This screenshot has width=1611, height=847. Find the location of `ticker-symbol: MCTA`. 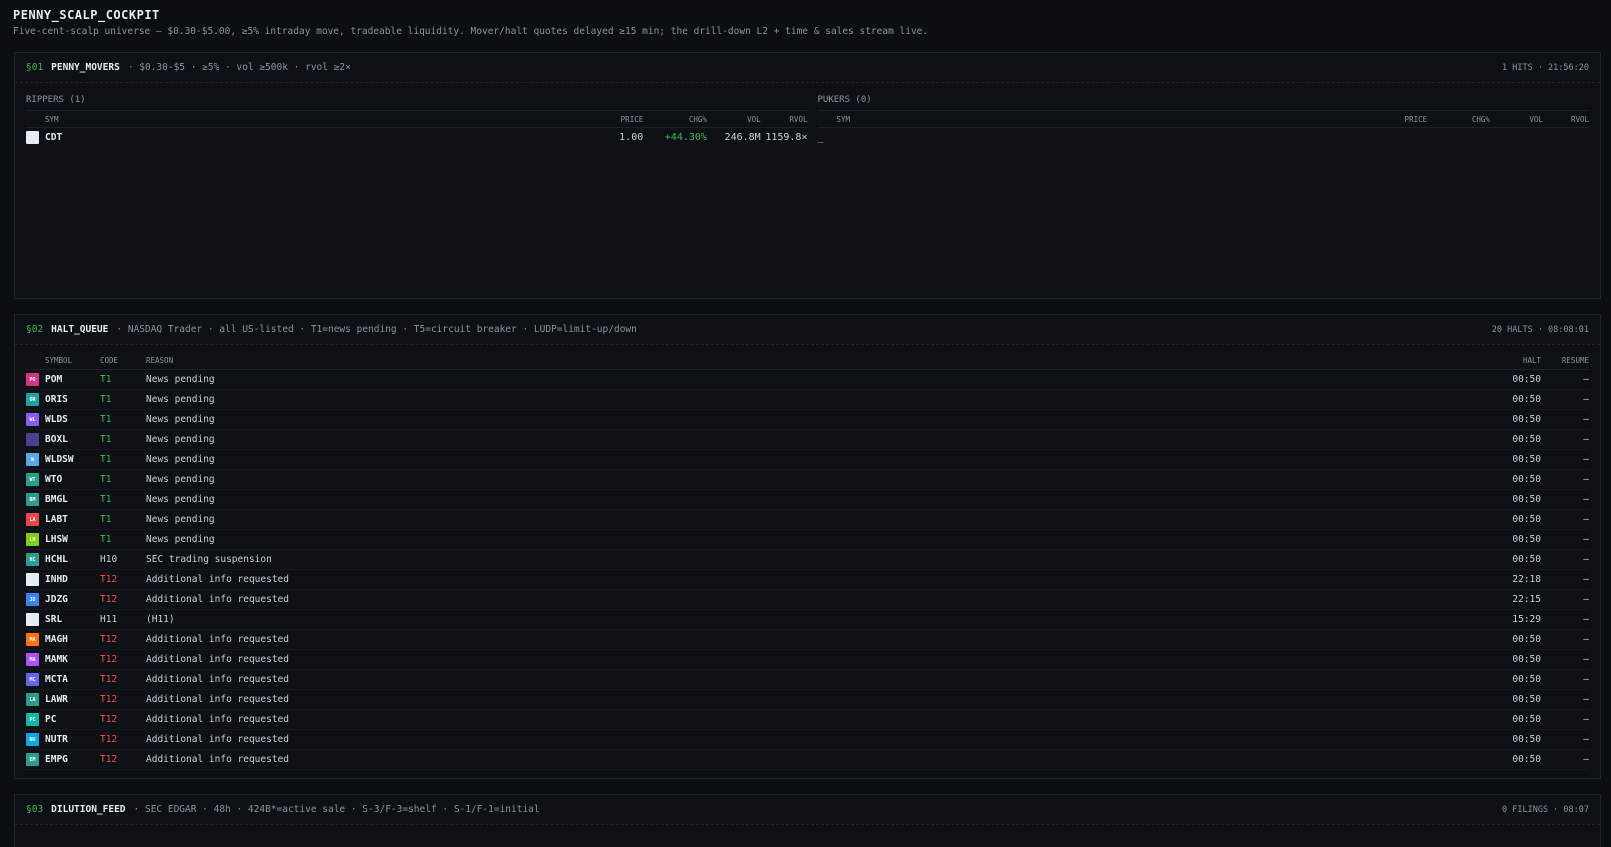

ticker-symbol: MCTA is located at coordinates (56, 679).